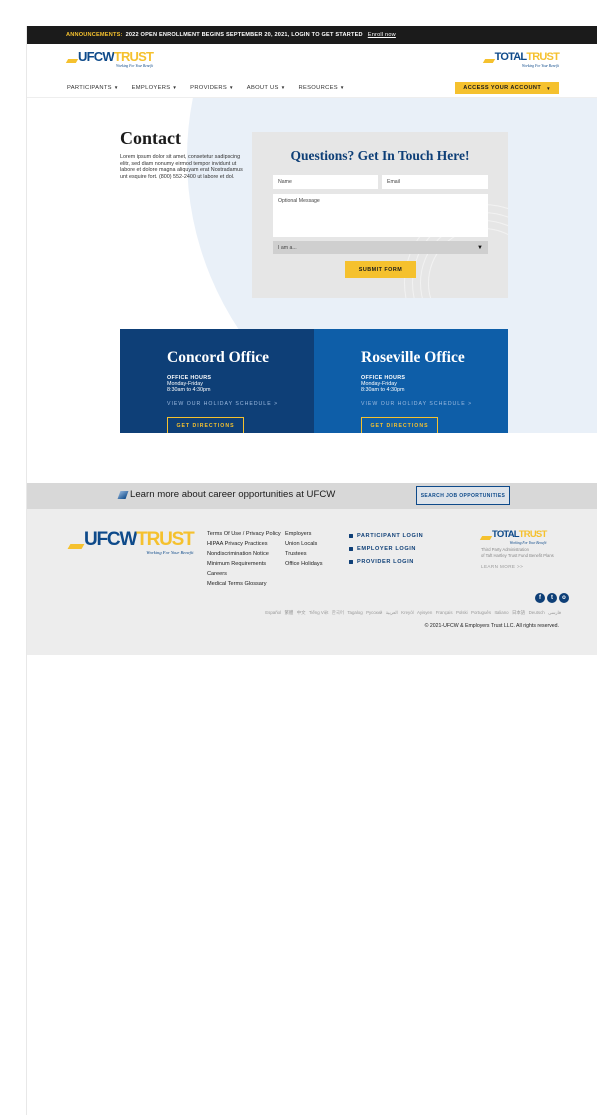 The height and width of the screenshot is (1115, 597). Describe the element at coordinates (382, 35) in the screenshot. I see `enroll-now-link: Enroll now` at that location.